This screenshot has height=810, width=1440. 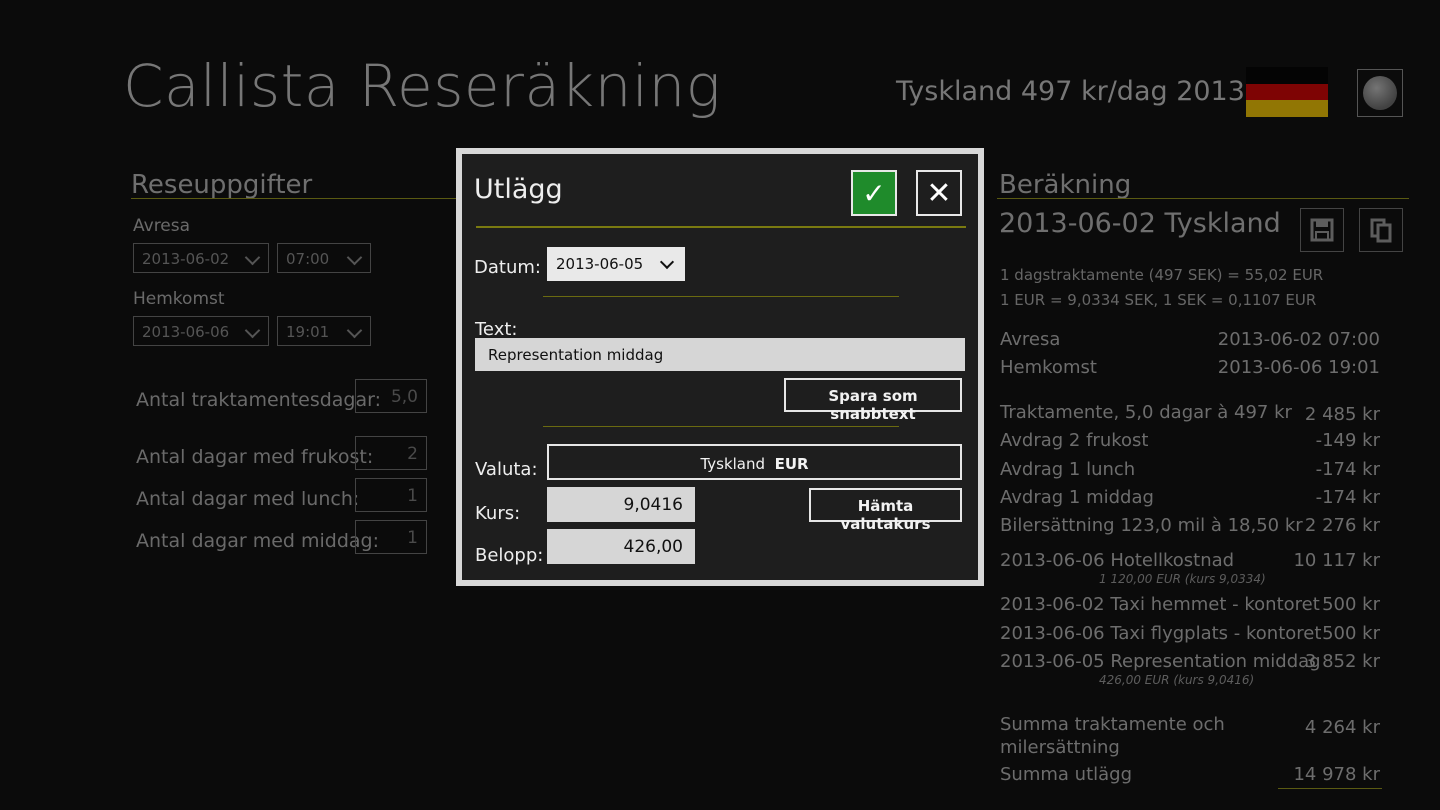 I want to click on allowance-days-field: 5,0, so click(x=391, y=396).